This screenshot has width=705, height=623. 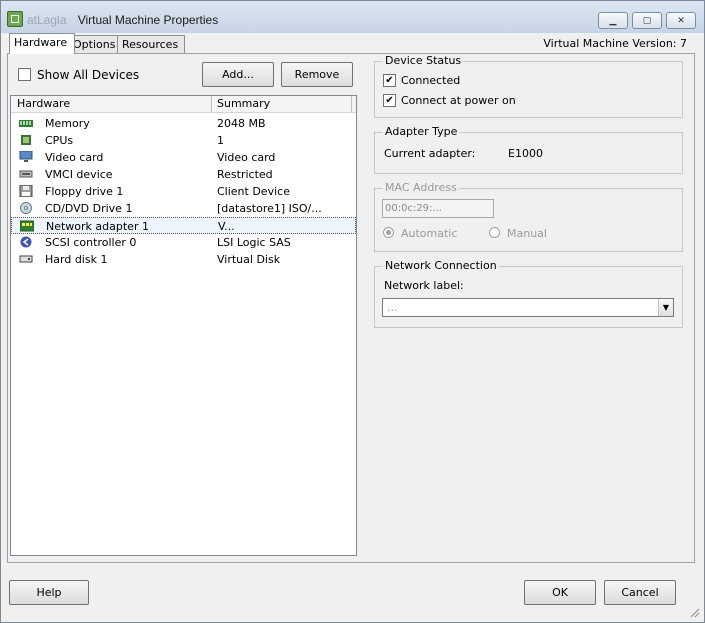 I want to click on device-status-title: Device Status, so click(x=423, y=60).